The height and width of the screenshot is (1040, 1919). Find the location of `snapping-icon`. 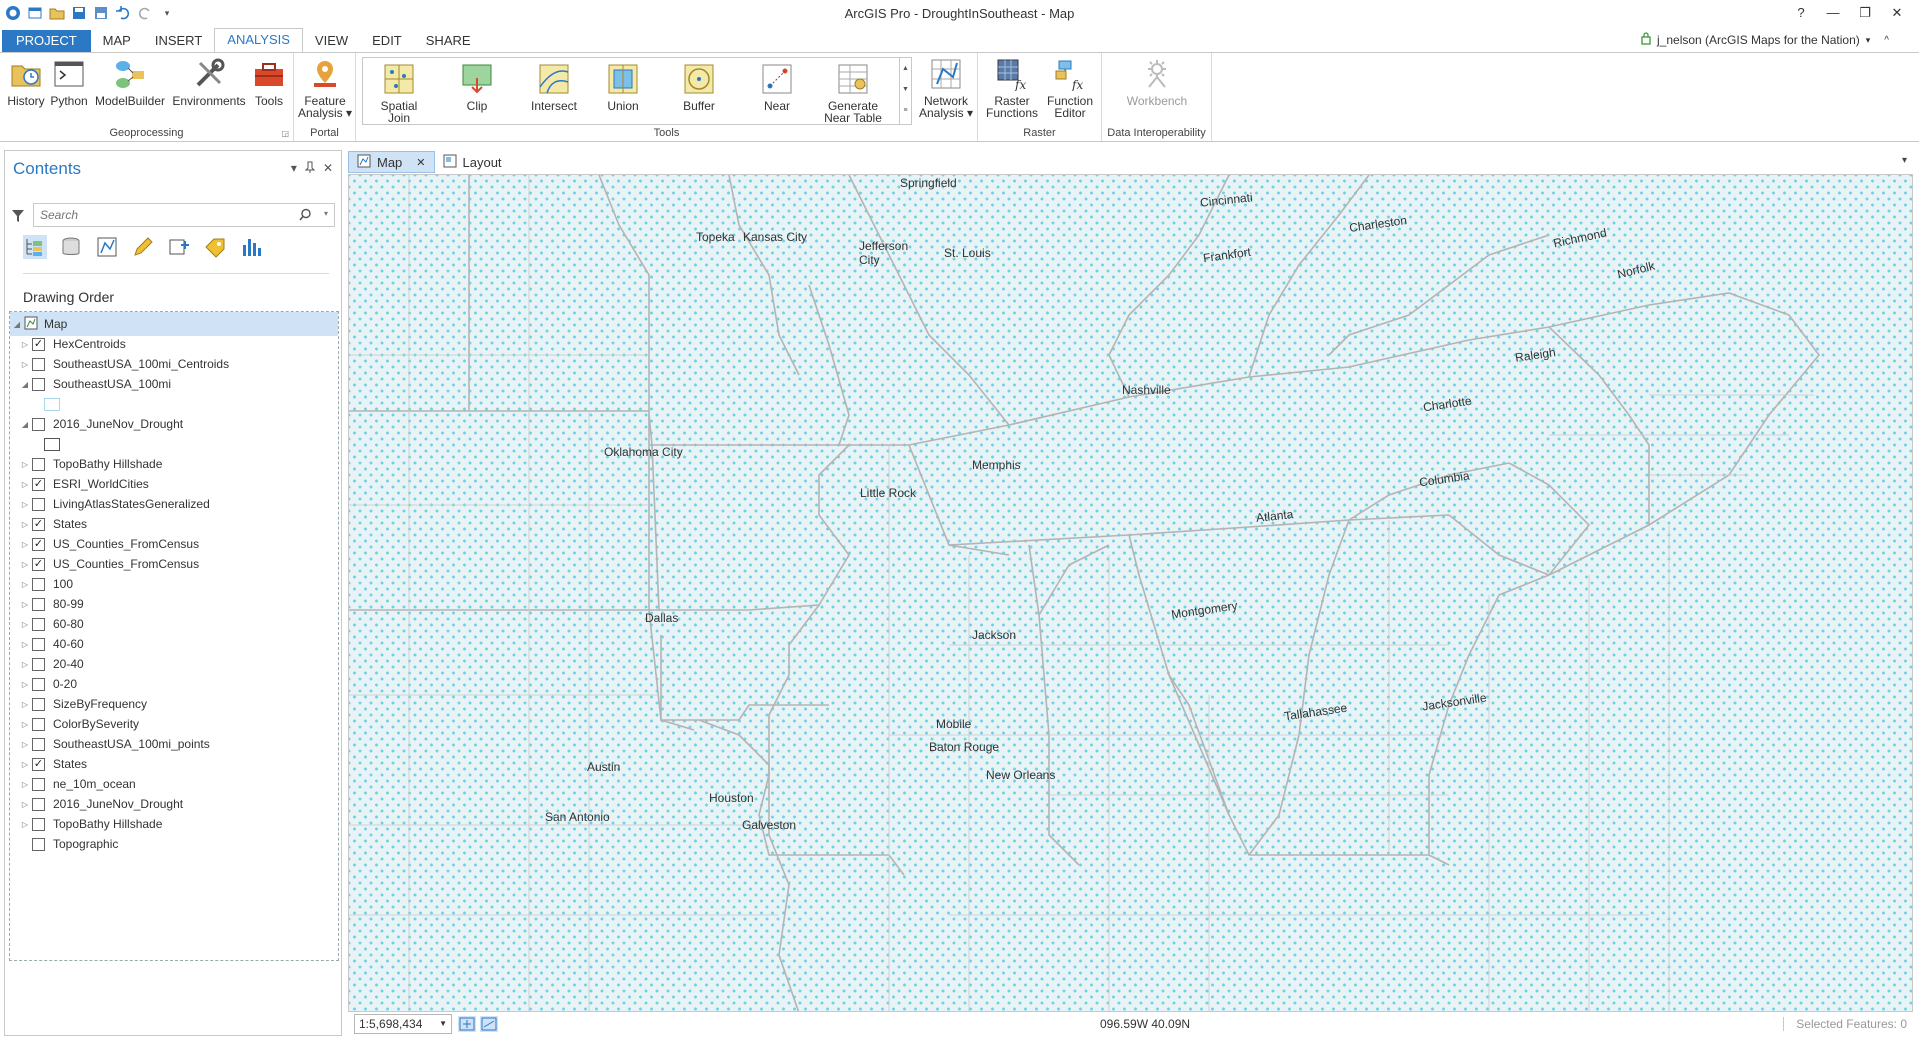

snapping-icon is located at coordinates (489, 1024).